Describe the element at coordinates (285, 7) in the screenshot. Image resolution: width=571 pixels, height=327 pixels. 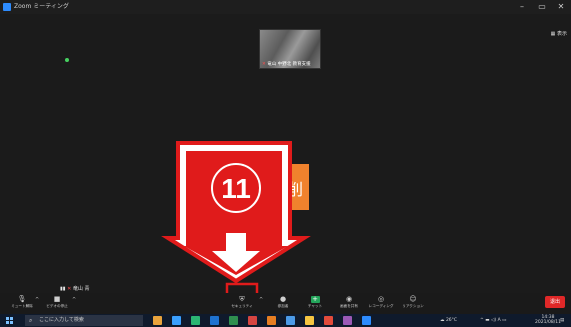
I see `window-titlebar: Zoom ミーティング – ▭ ✕` at that location.